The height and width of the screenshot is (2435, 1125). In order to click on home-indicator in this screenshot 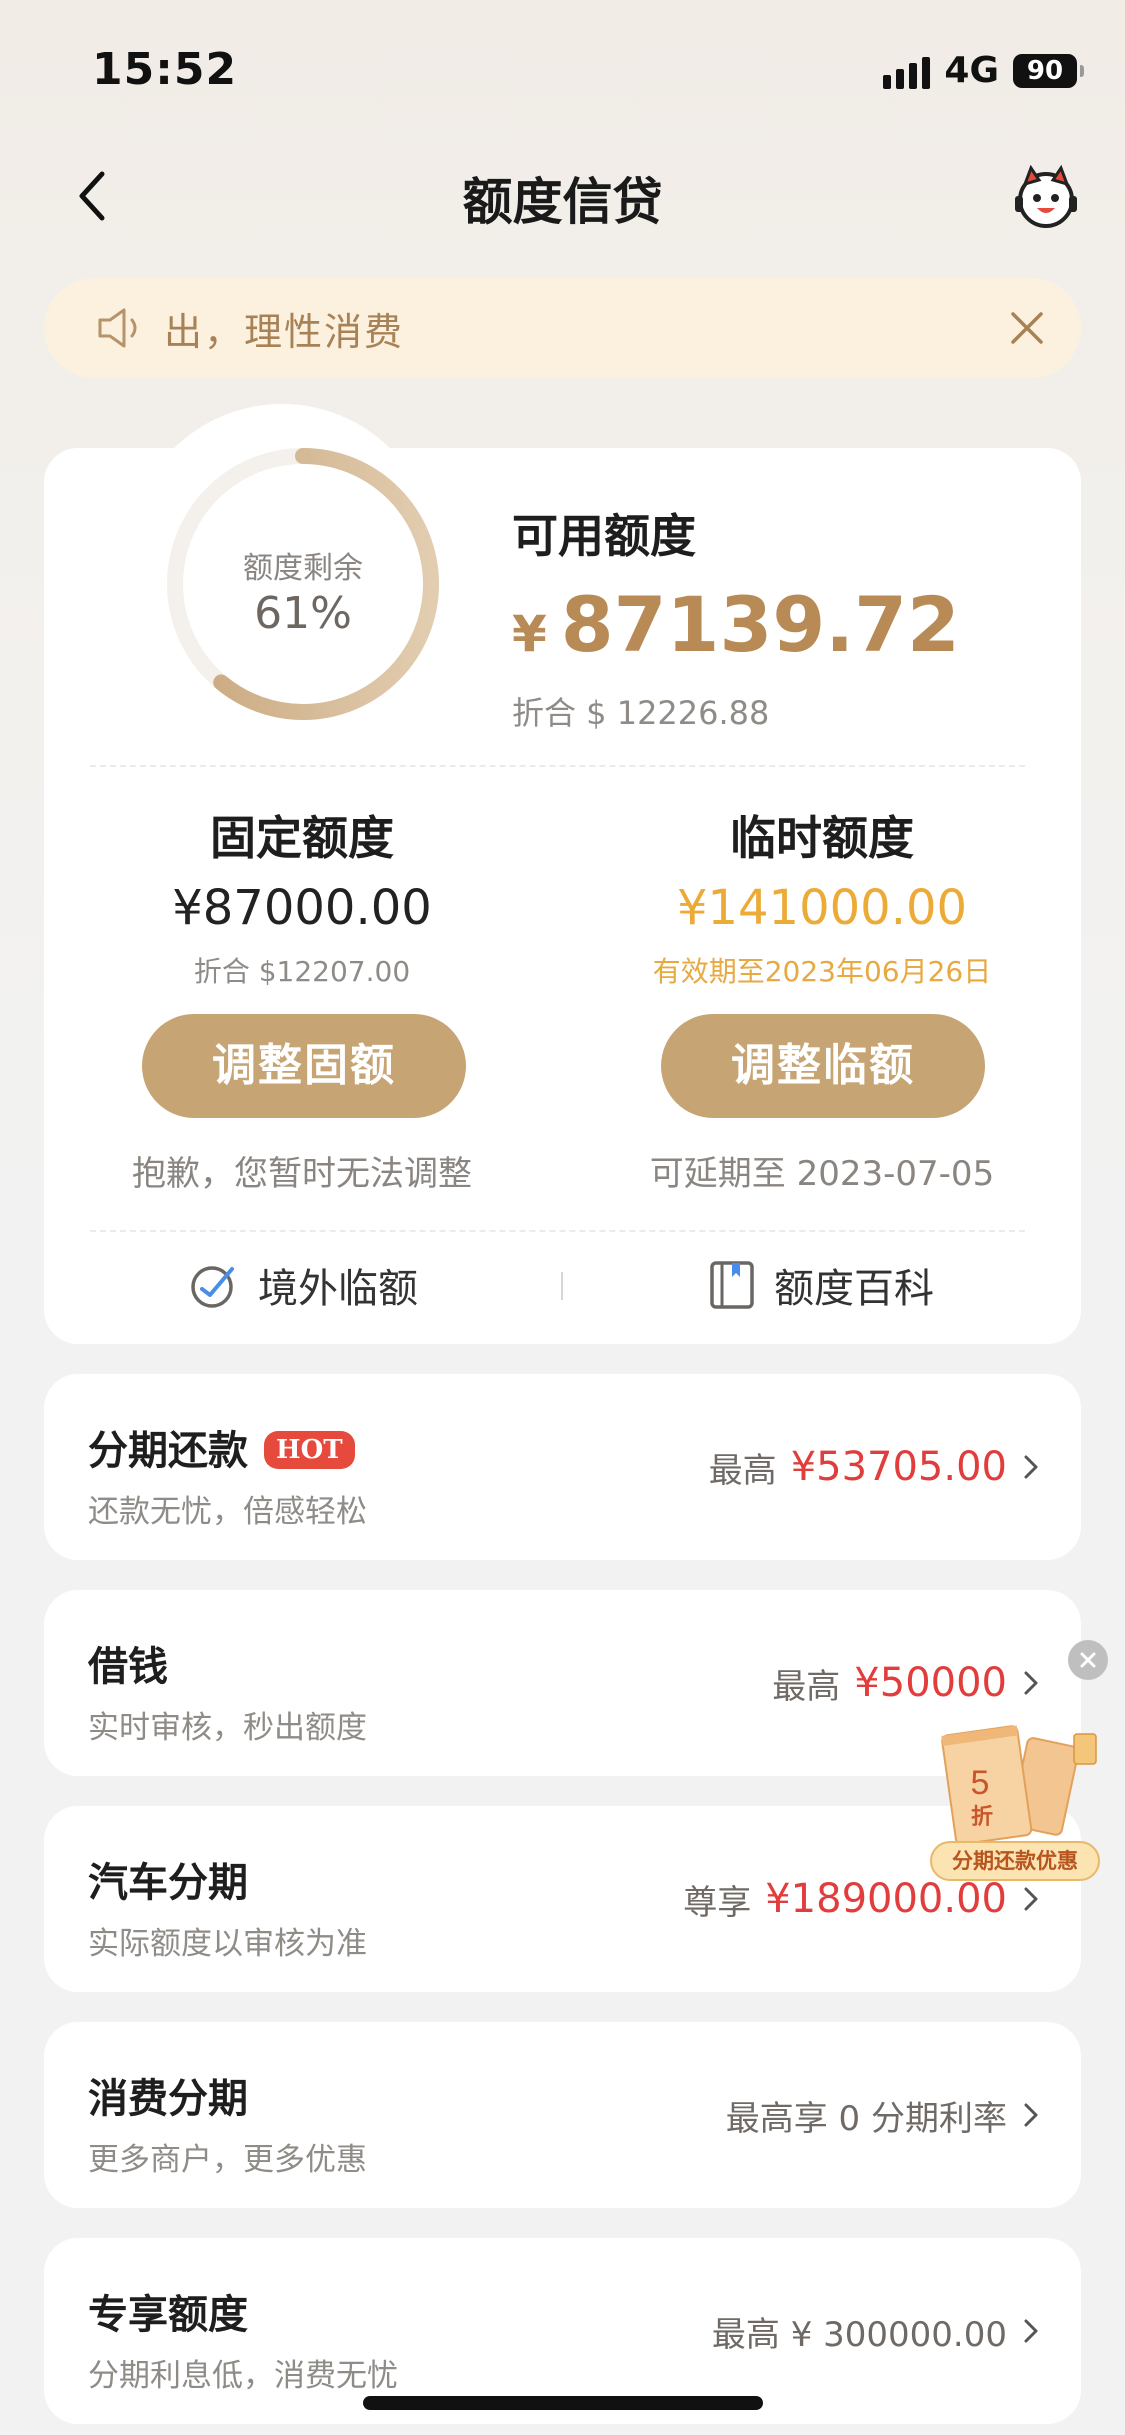, I will do `click(563, 2403)`.